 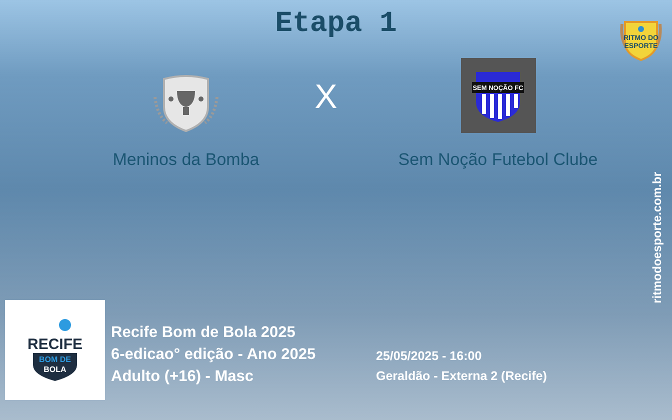 I want to click on versus-mark: X, so click(x=326, y=99).